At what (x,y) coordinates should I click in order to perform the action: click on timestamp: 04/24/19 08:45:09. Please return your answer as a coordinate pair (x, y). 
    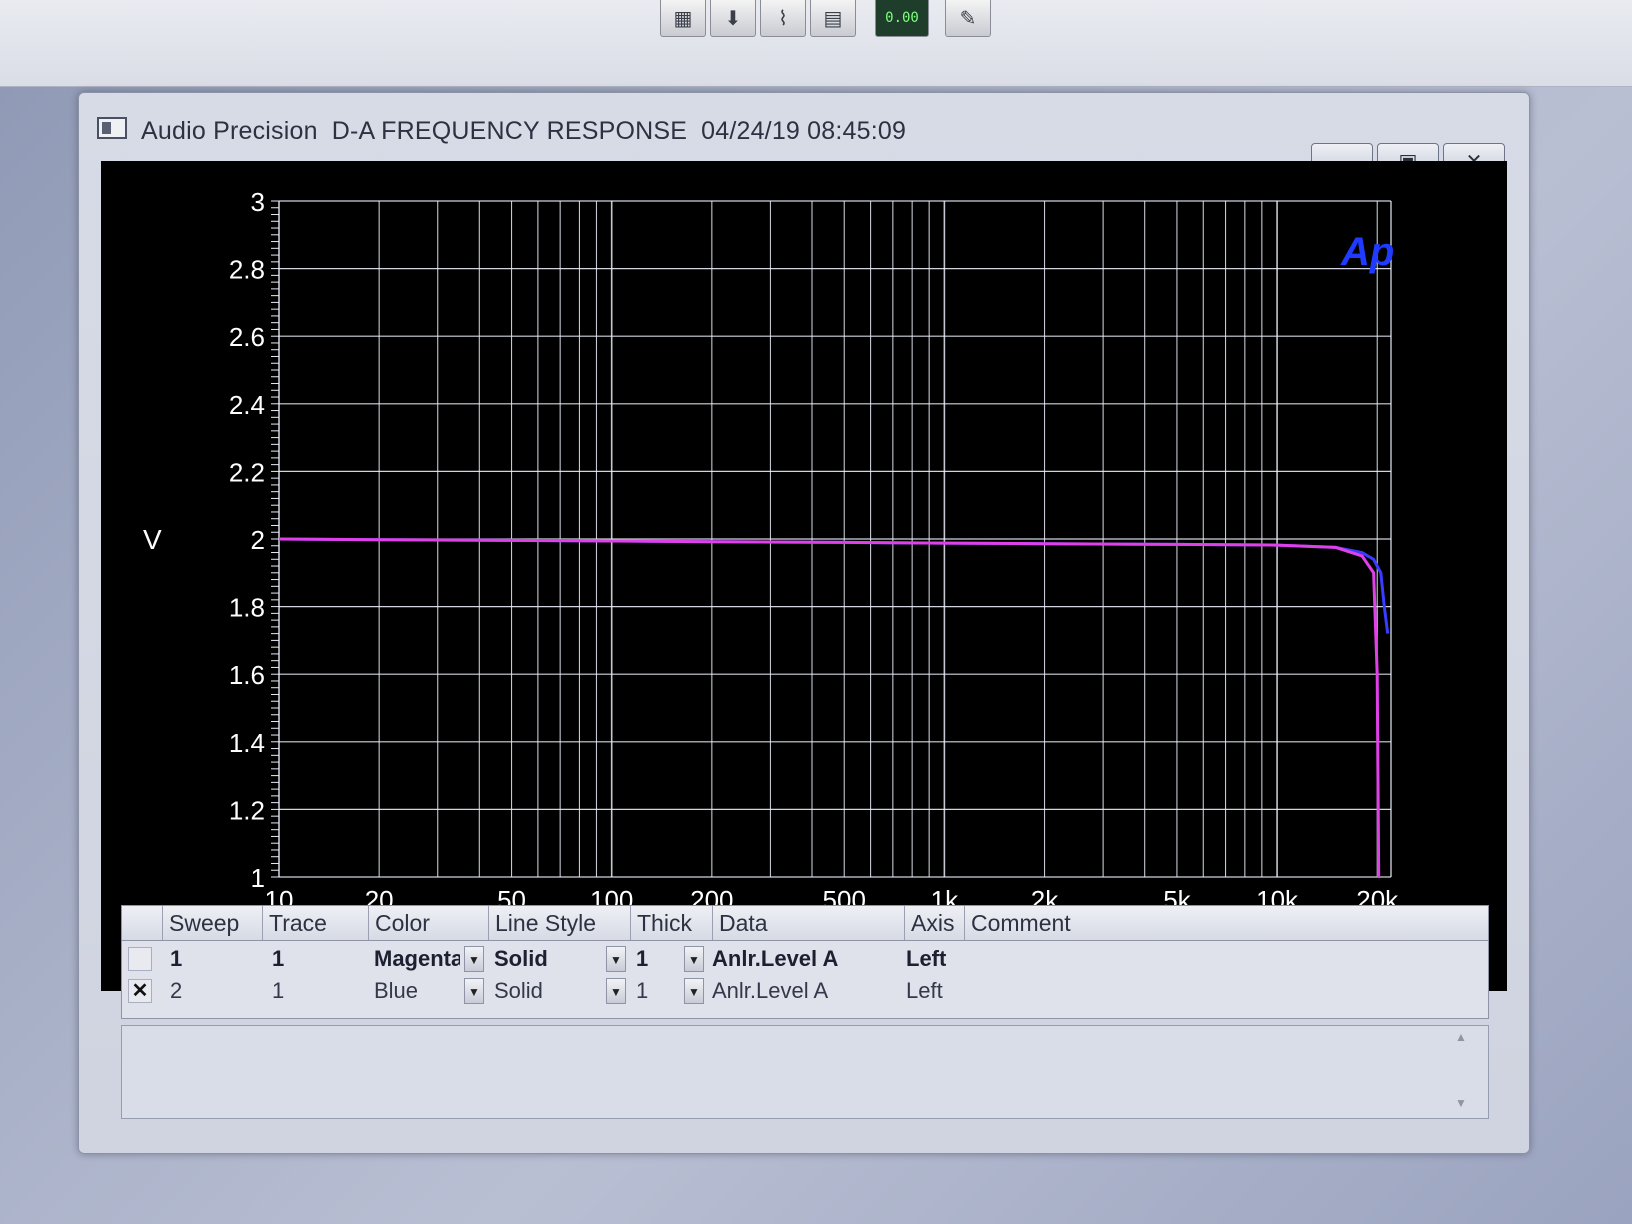
    Looking at the image, I should click on (804, 131).